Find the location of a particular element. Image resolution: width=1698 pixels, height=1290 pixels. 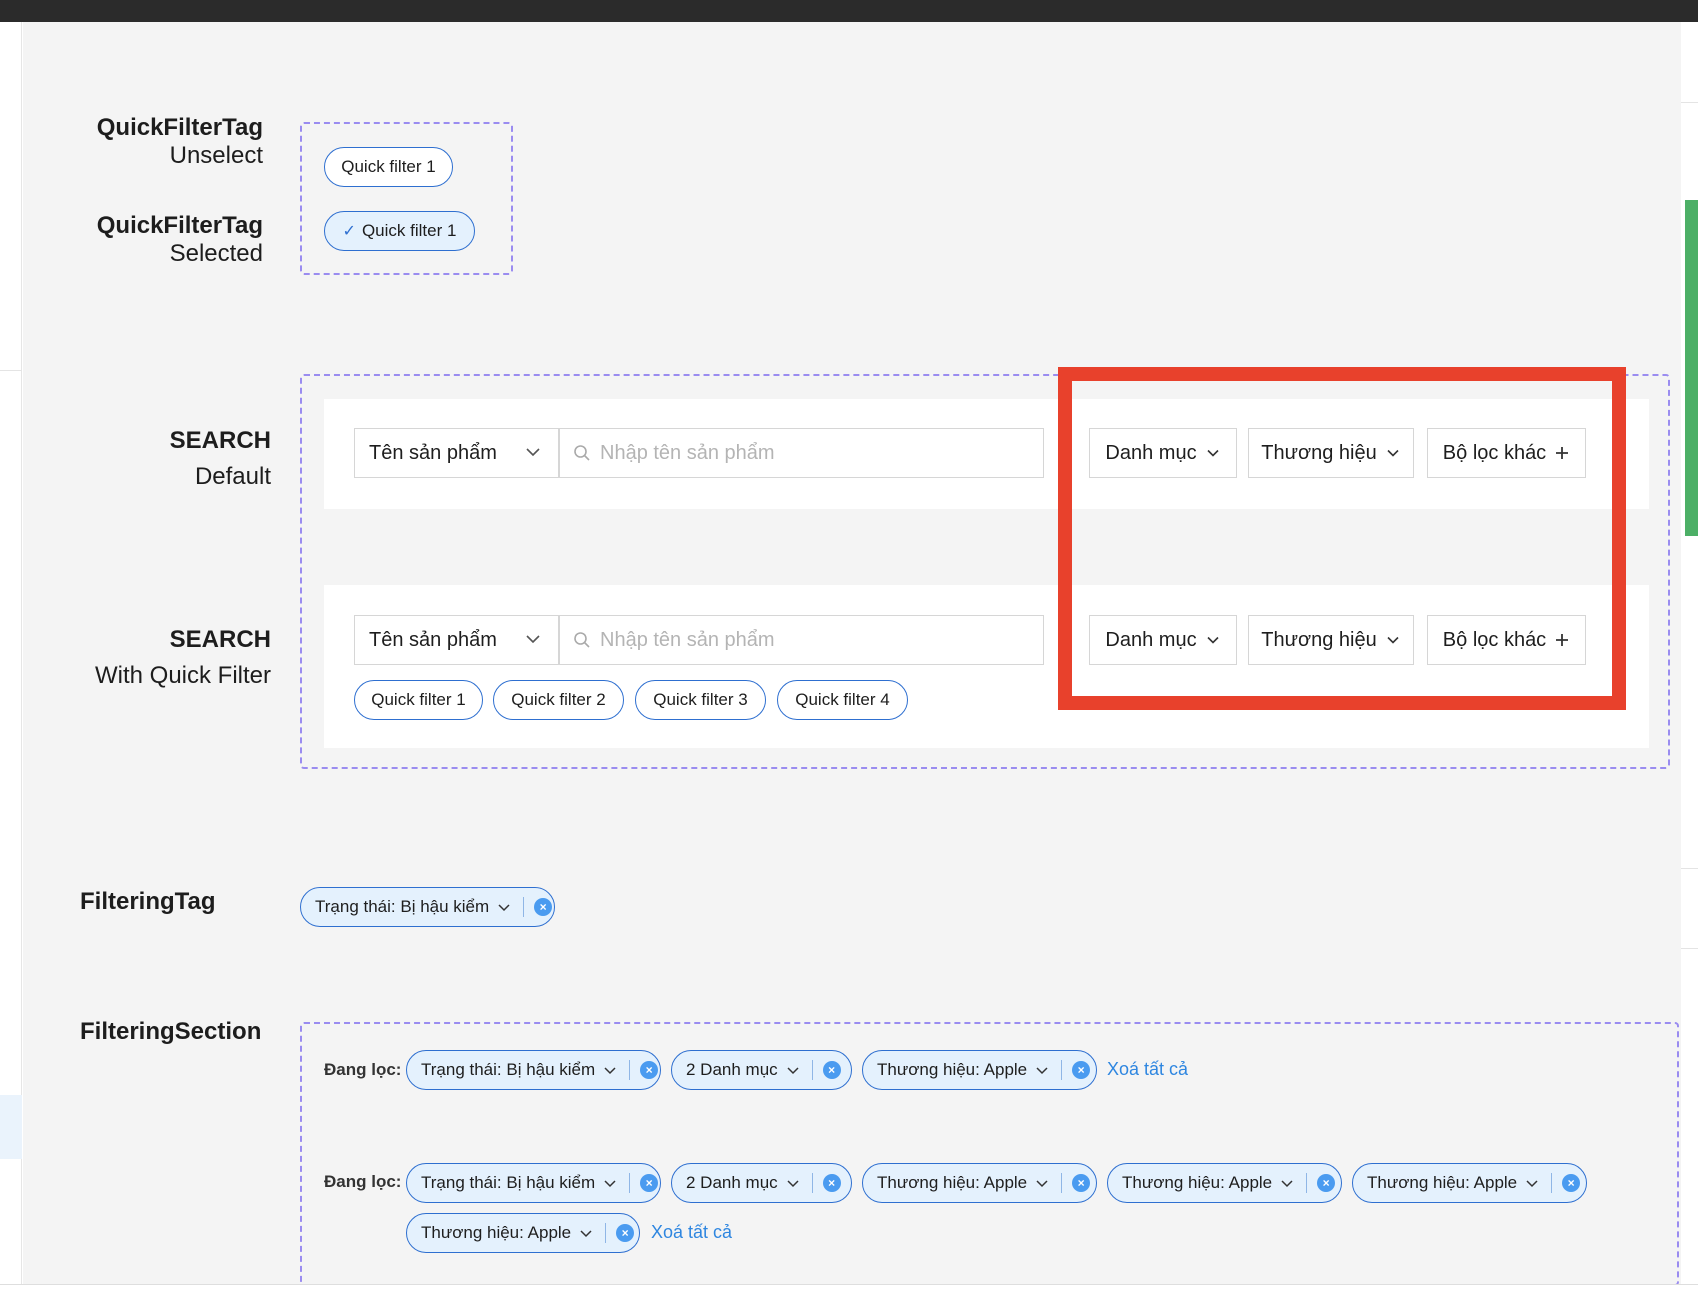

search-quick-label: SEARCH With Quick Filter is located at coordinates (182, 657).